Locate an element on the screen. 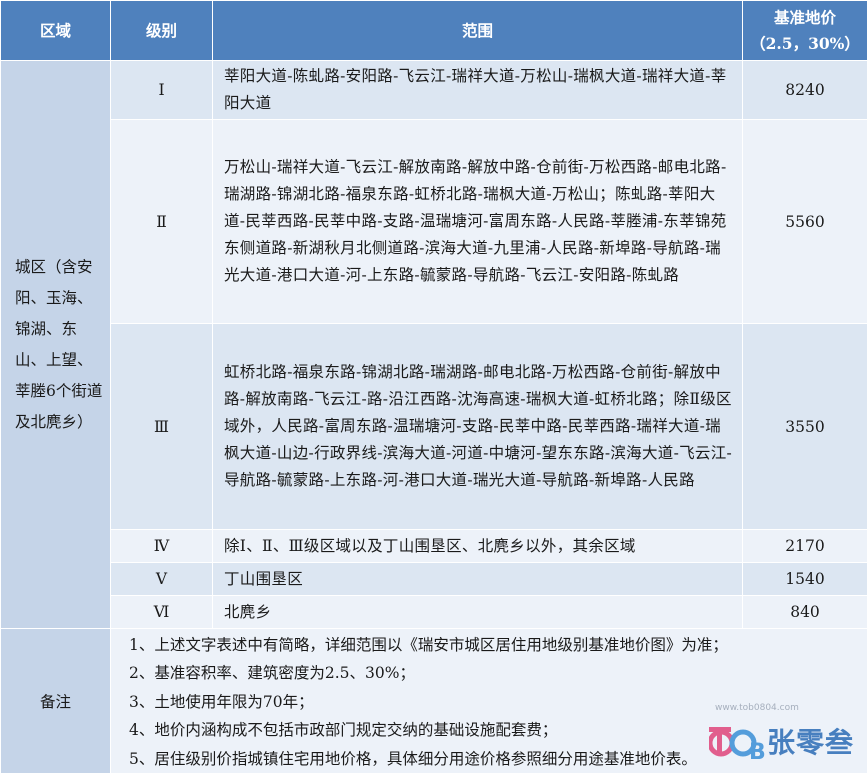 Image resolution: width=867 pixels, height=774 pixels. note-line-1: 1、上述文字表述中有简略，详细范围以《瑞安市城区居住用地级别基准地价图》为准； is located at coordinates (493, 645).